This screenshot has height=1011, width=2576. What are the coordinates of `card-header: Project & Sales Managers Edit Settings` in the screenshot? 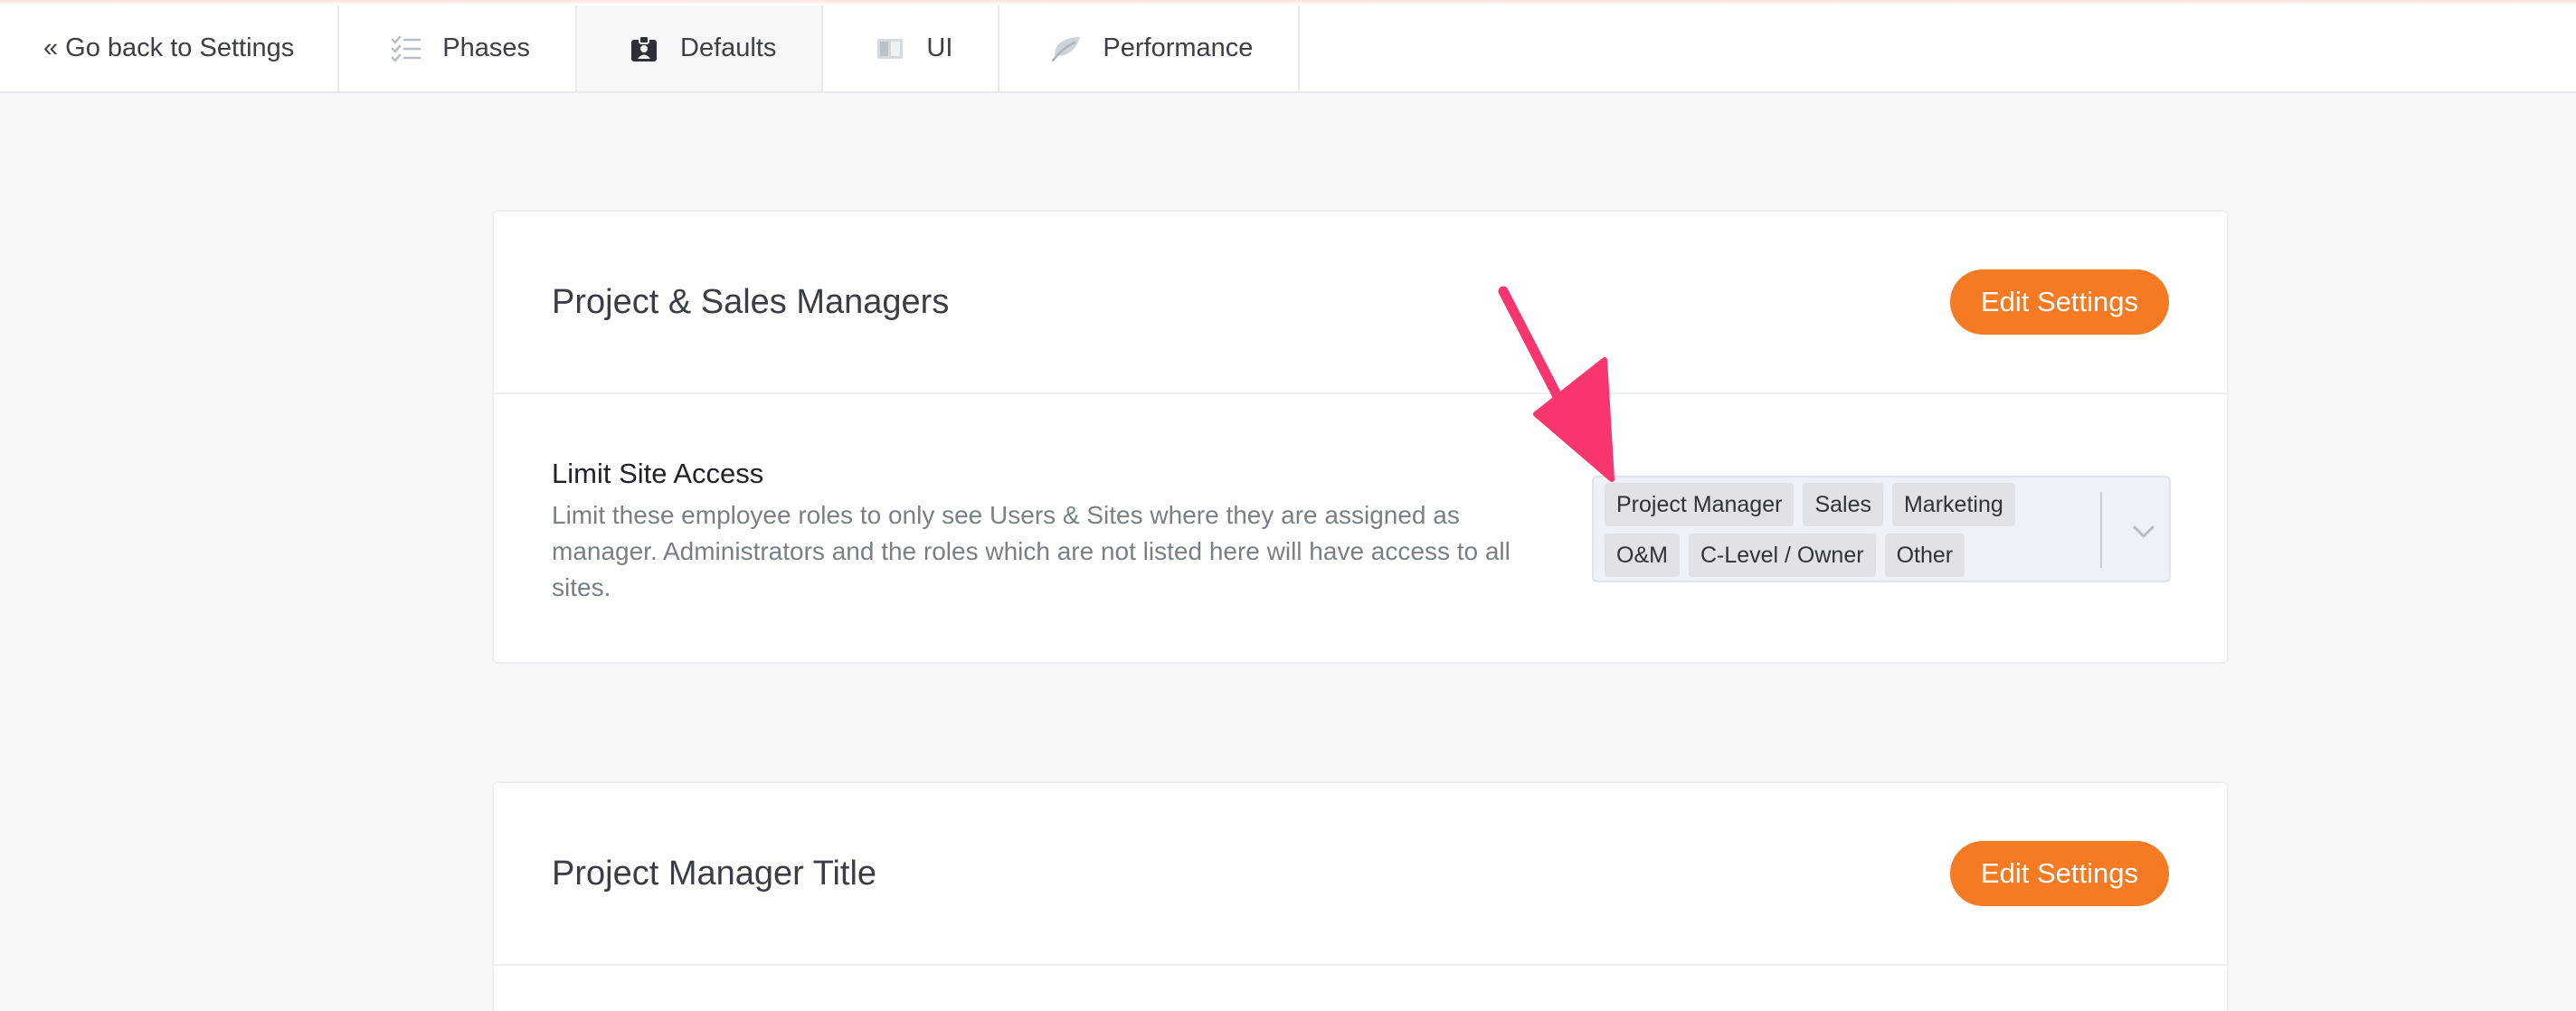 It's located at (1360, 303).